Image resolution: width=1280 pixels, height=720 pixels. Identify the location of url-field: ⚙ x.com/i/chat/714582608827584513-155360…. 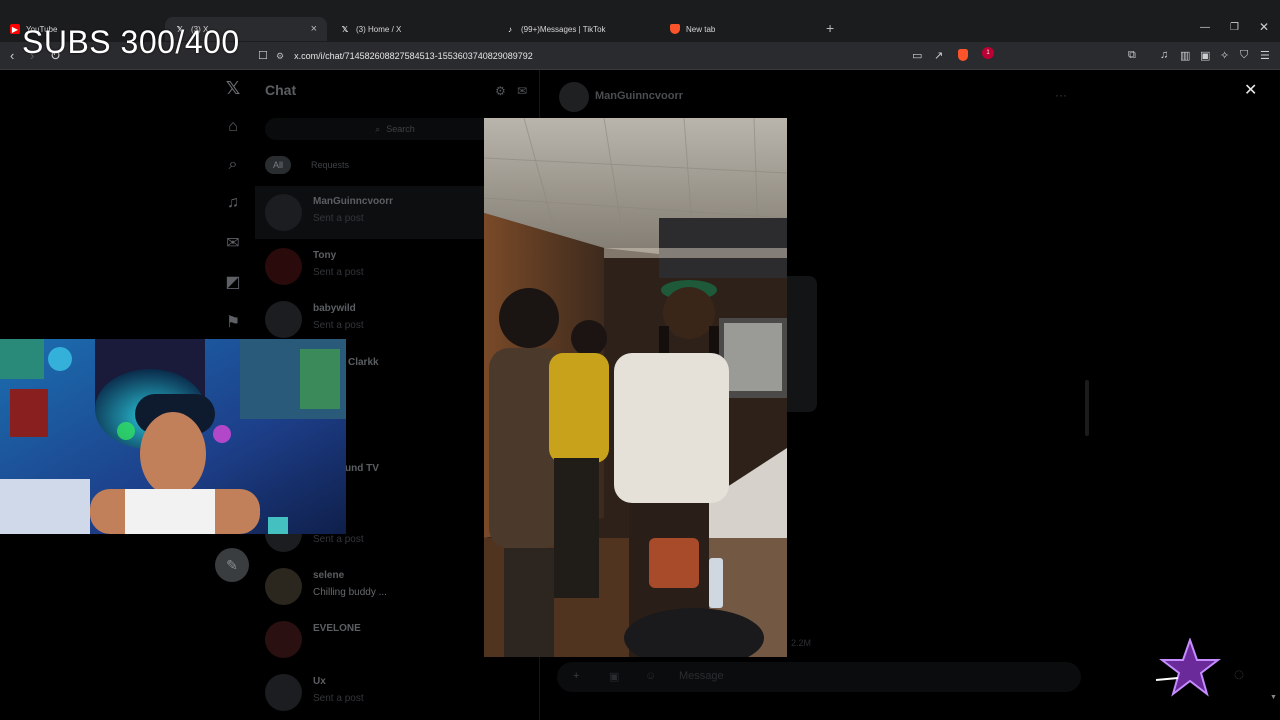
(636, 56).